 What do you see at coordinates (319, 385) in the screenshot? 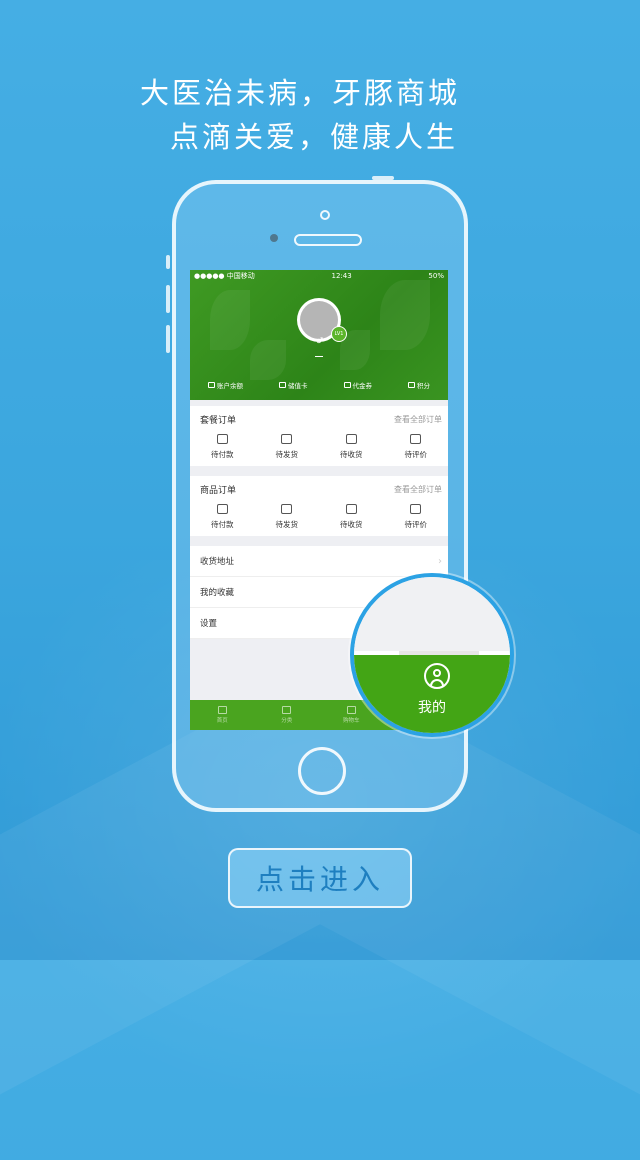
I see `account-summary: 账户余额 储值卡 代金券 积分` at bounding box center [319, 385].